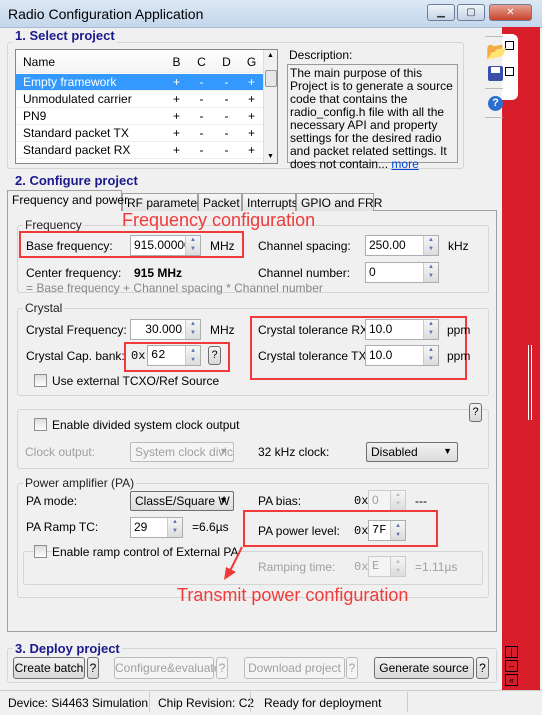  I want to click on tolerance-tx-label: Crystal tolerance TX:, so click(314, 356).